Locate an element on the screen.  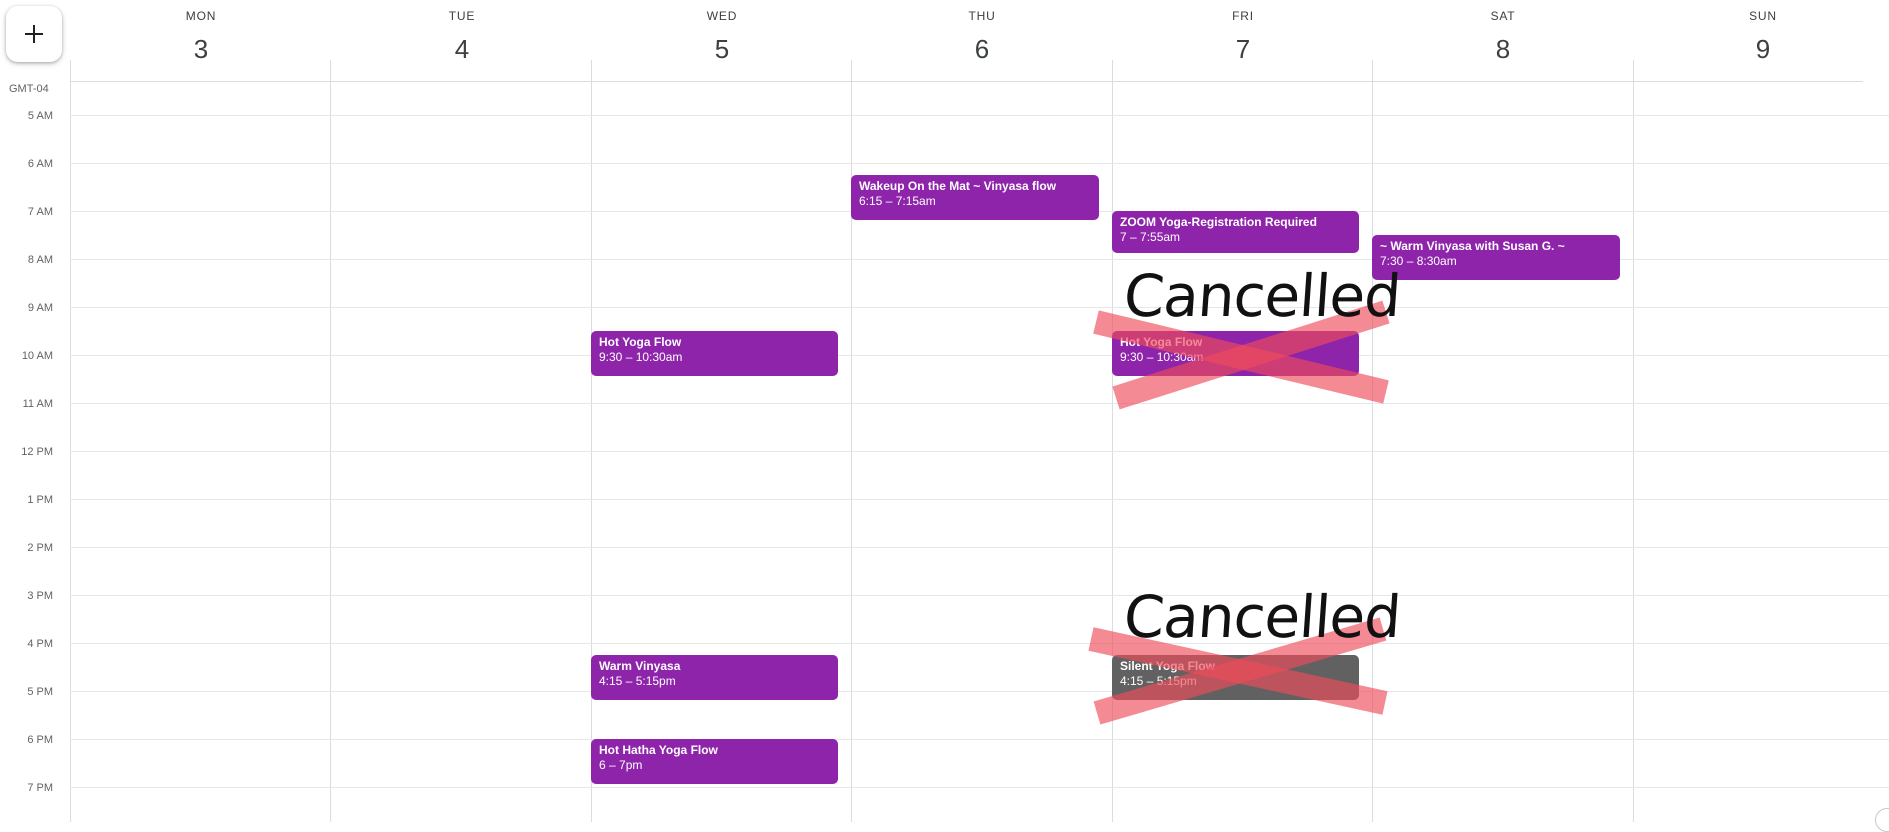
calendar-event: Silent Yoga Flow 4:15 – 5:15pm is located at coordinates (1235, 677).